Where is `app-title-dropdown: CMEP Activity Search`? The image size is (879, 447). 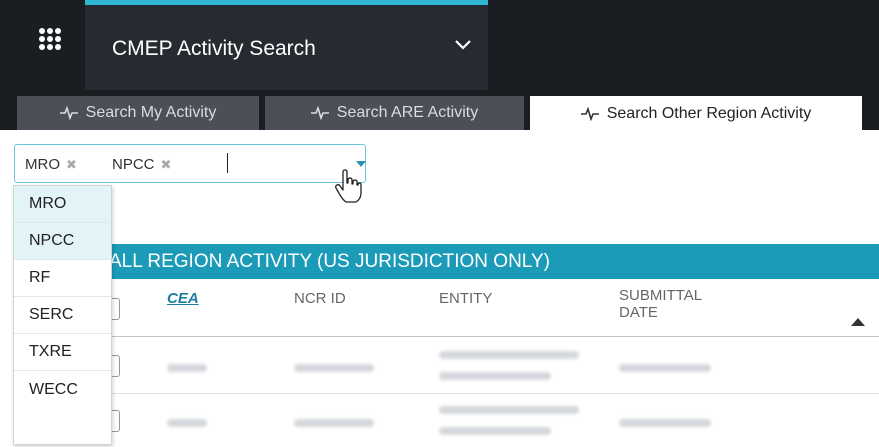
app-title-dropdown: CMEP Activity Search is located at coordinates (286, 45).